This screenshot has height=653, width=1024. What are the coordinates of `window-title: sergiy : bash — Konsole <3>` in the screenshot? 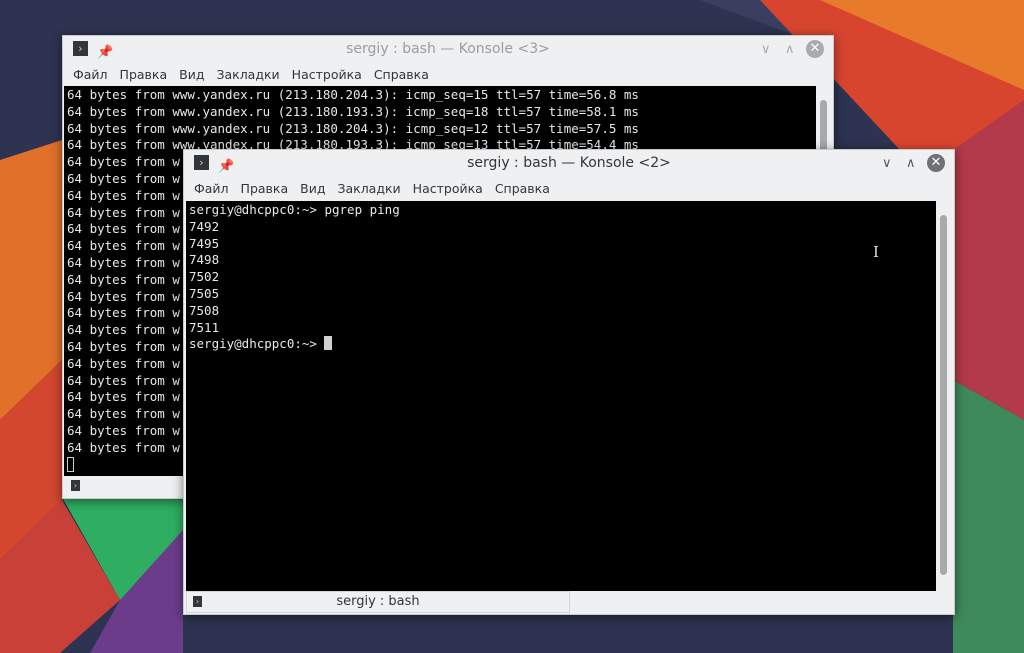 It's located at (448, 49).